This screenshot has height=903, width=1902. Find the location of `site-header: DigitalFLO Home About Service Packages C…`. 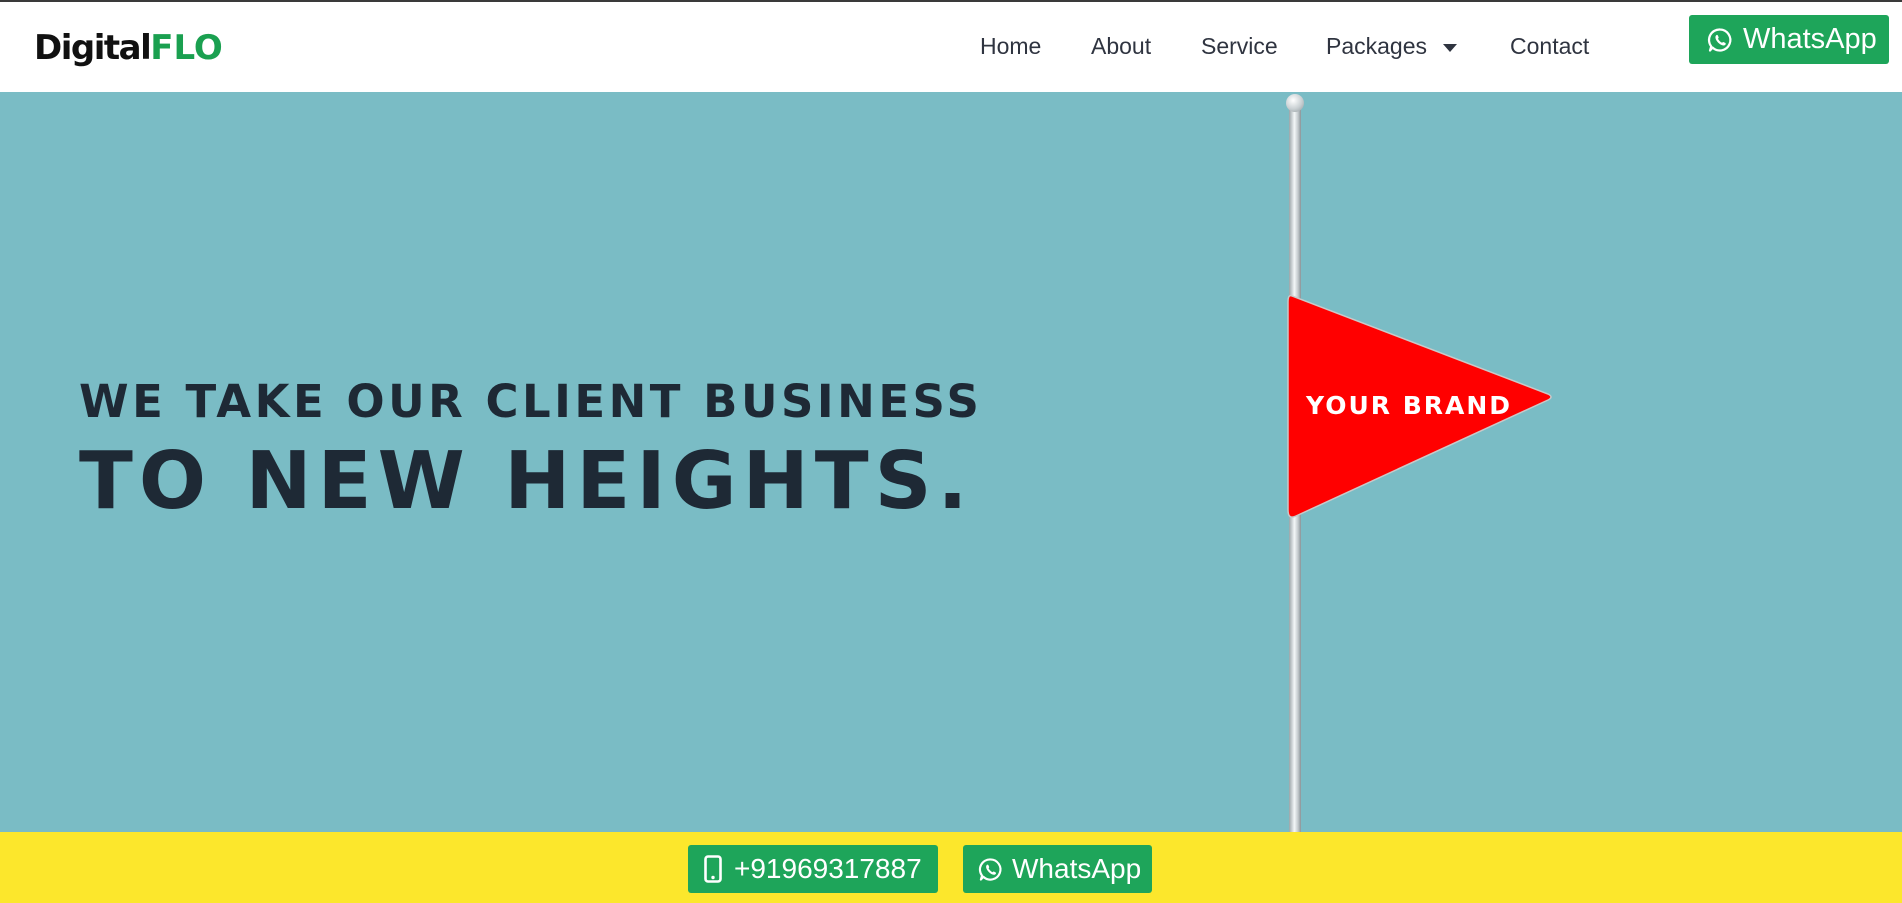

site-header: DigitalFLO Home About Service Packages C… is located at coordinates (951, 47).